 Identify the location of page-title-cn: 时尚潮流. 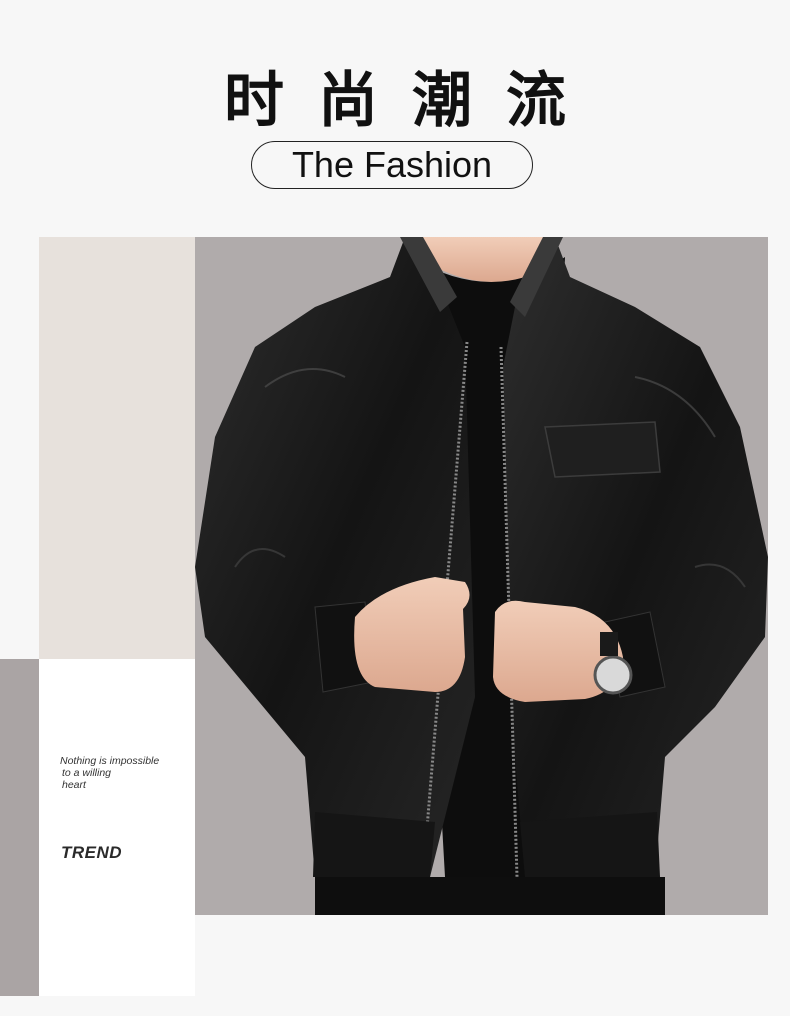
(412, 101).